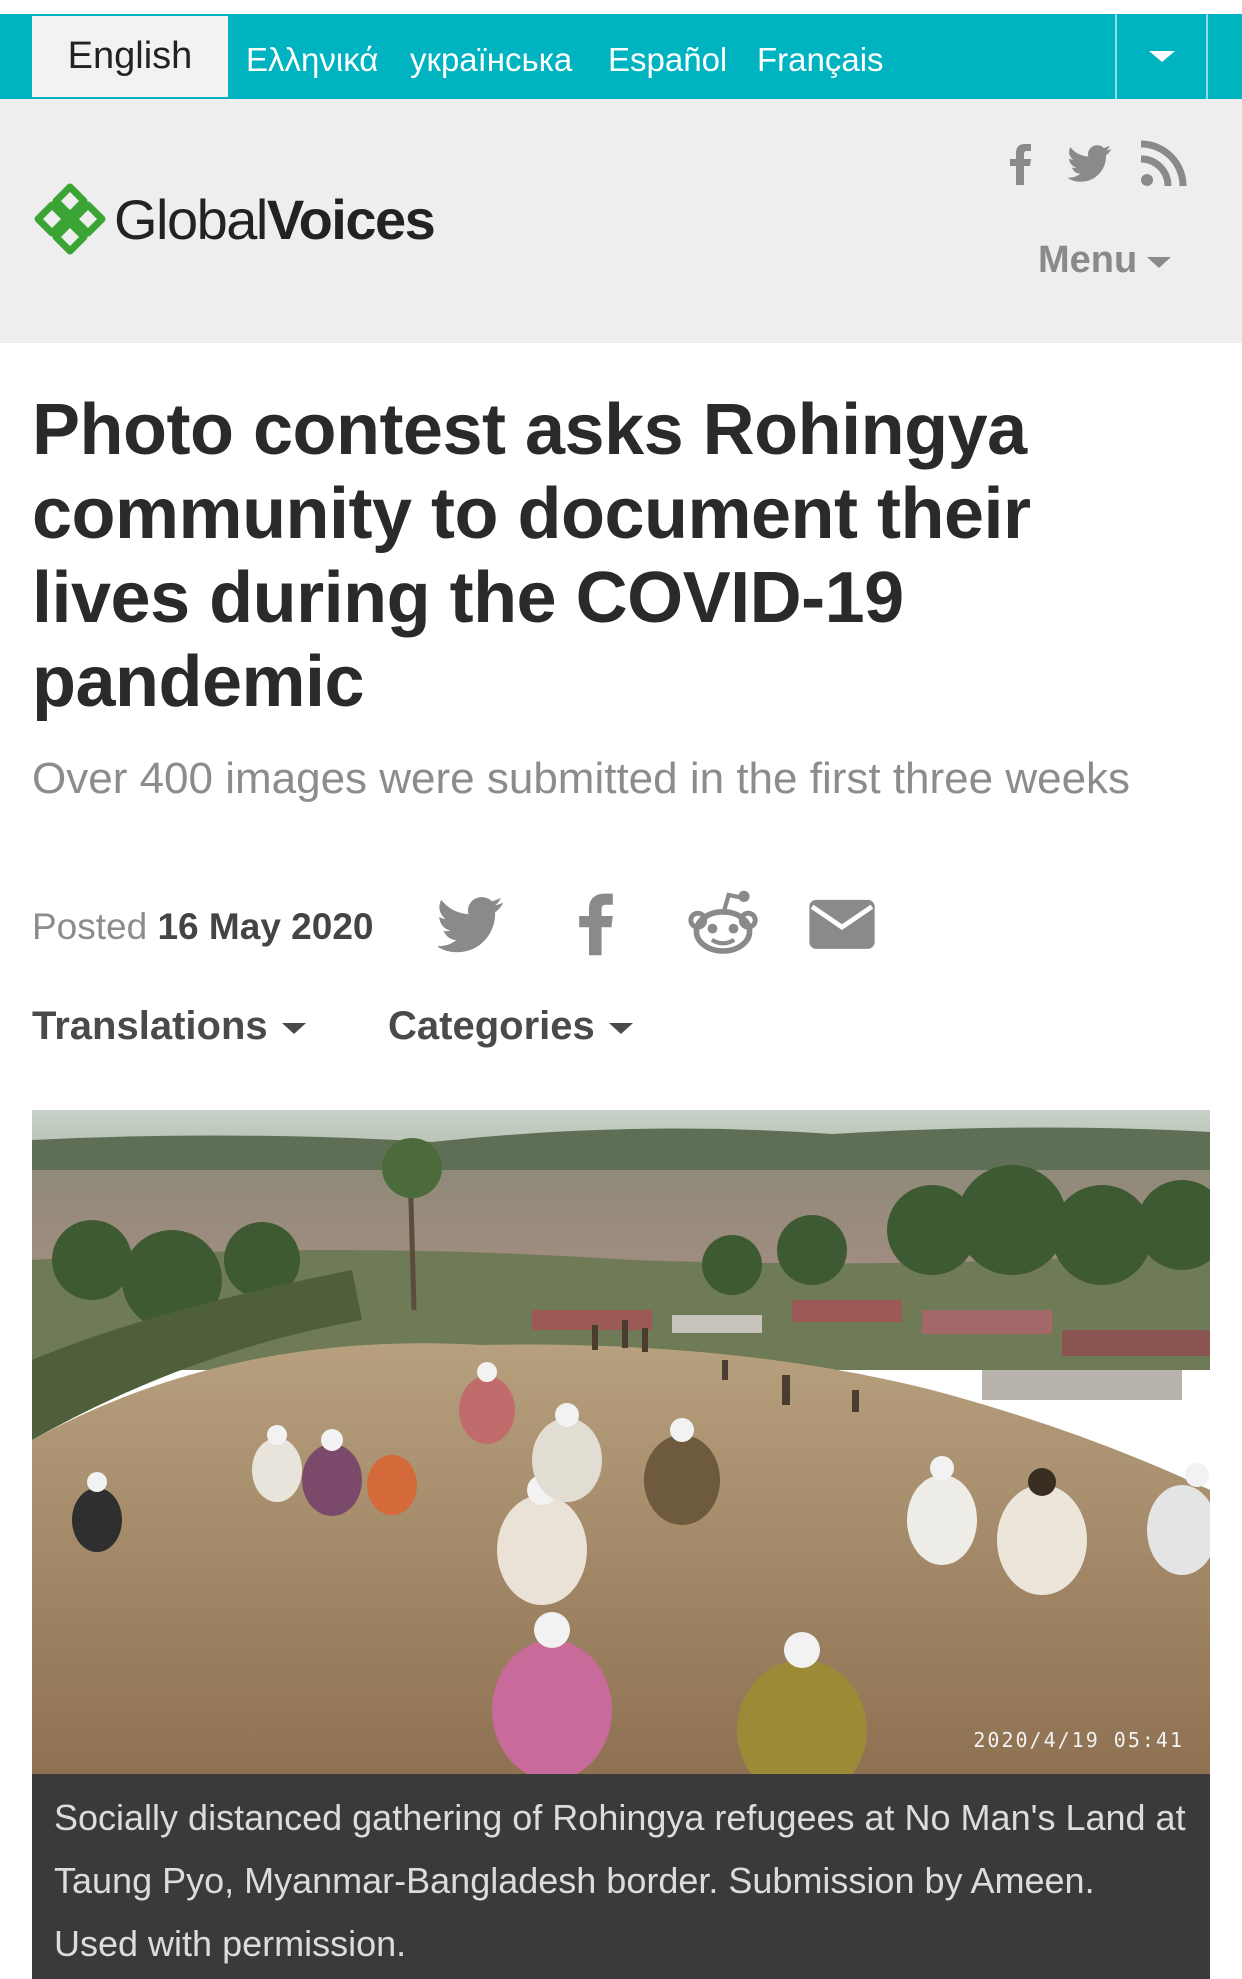  I want to click on share-email-icon, so click(842, 923).